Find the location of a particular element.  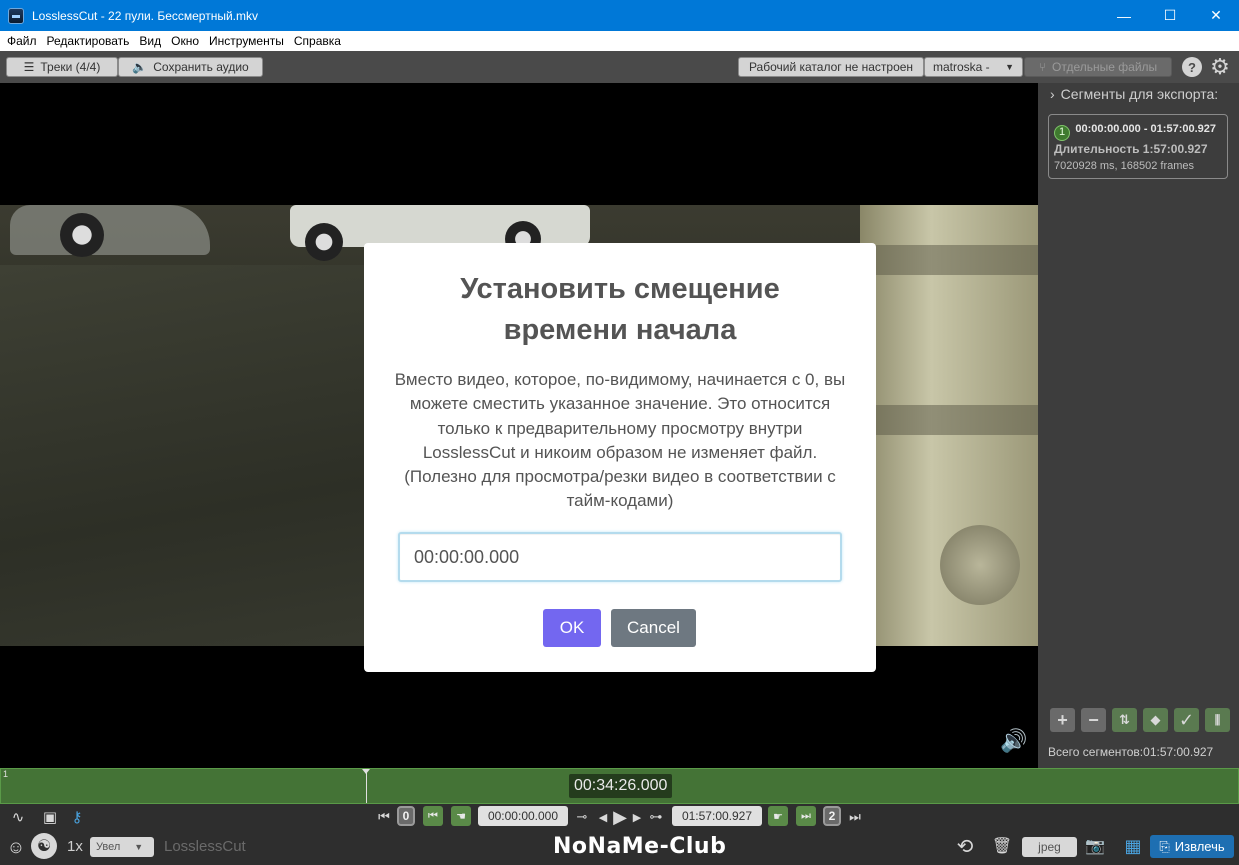

format-select: matroska - ▼ is located at coordinates (973, 67).